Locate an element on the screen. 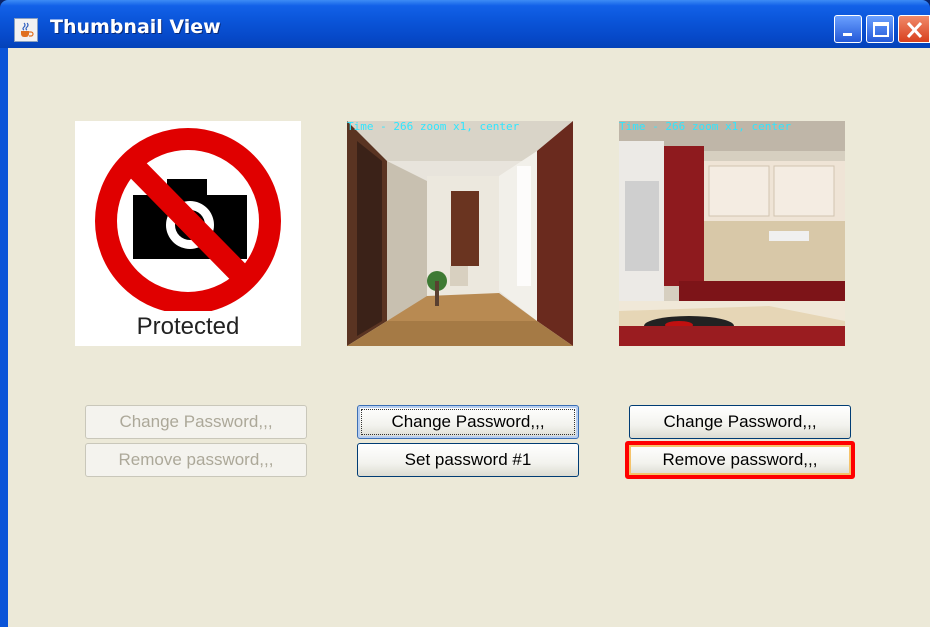 The width and height of the screenshot is (930, 627). thumbnail-protected: Protected is located at coordinates (188, 233).